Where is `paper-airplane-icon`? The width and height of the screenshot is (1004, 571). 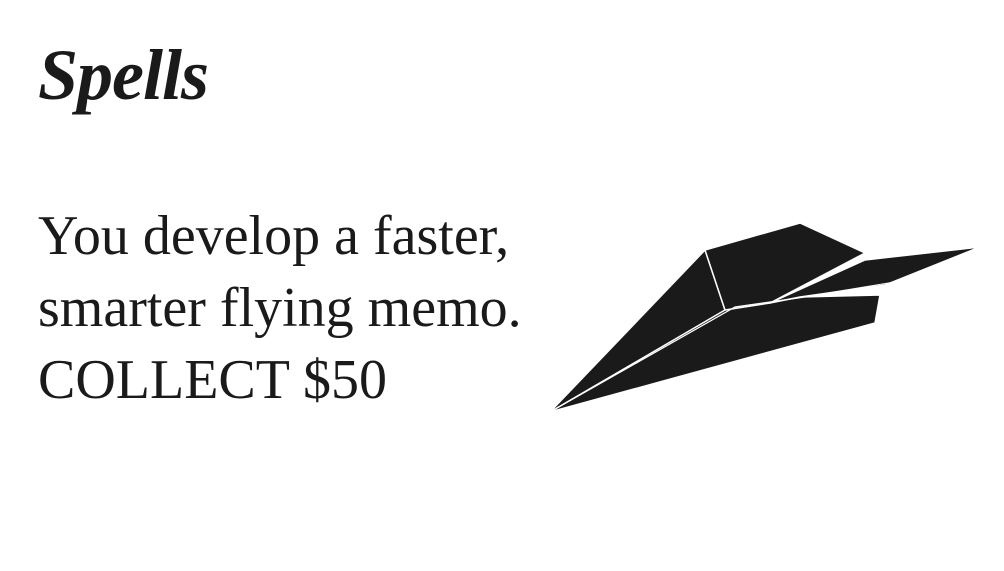 paper-airplane-icon is located at coordinates (765, 317).